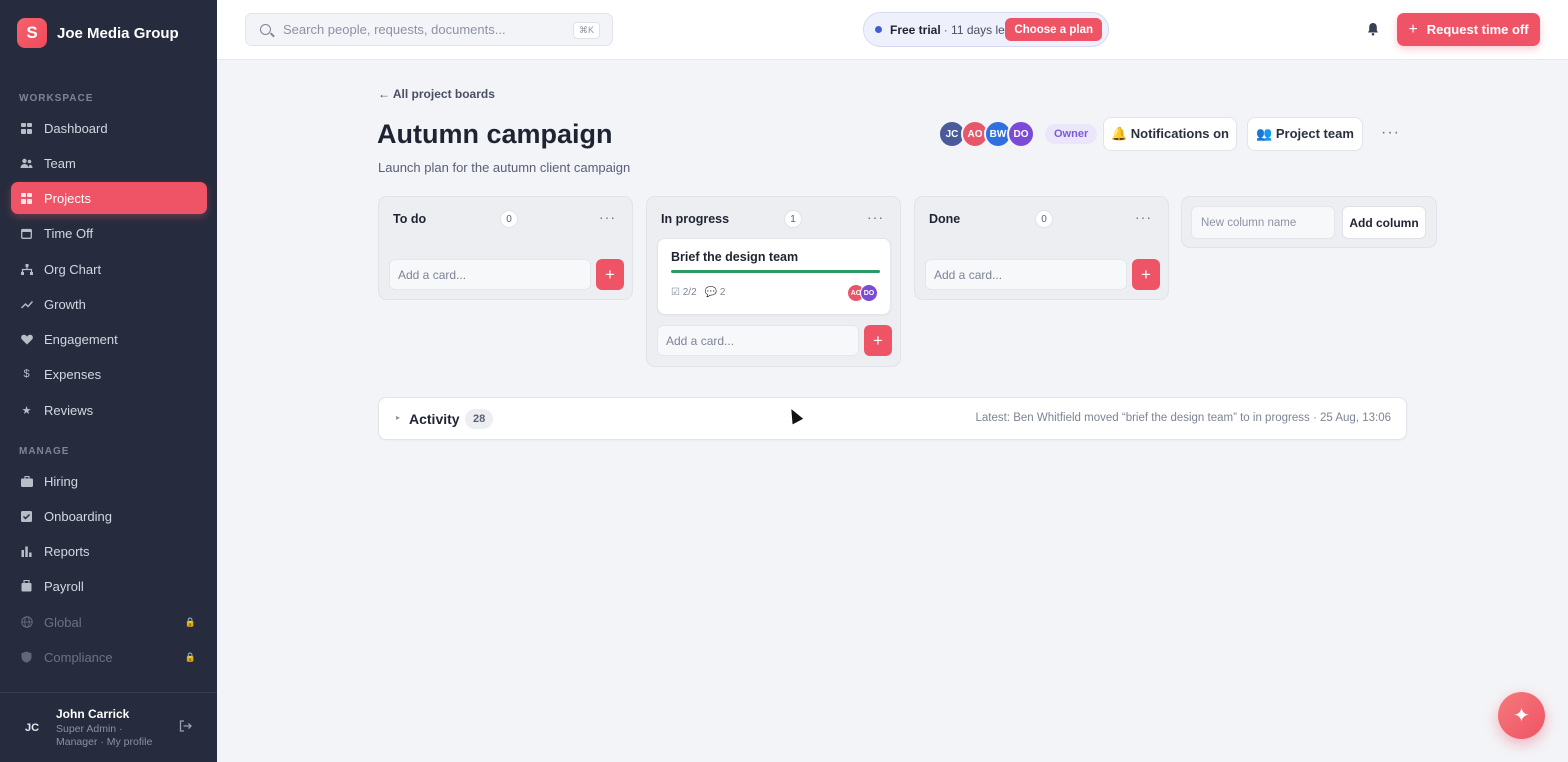 The image size is (1568, 762). What do you see at coordinates (1053, 29) in the screenshot?
I see `choose-plan-button: Choose a plan` at bounding box center [1053, 29].